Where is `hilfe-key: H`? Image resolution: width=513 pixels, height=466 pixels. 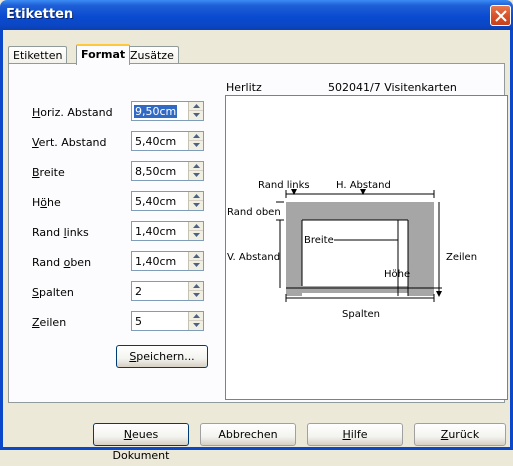
hilfe-key: H is located at coordinates (346, 434).